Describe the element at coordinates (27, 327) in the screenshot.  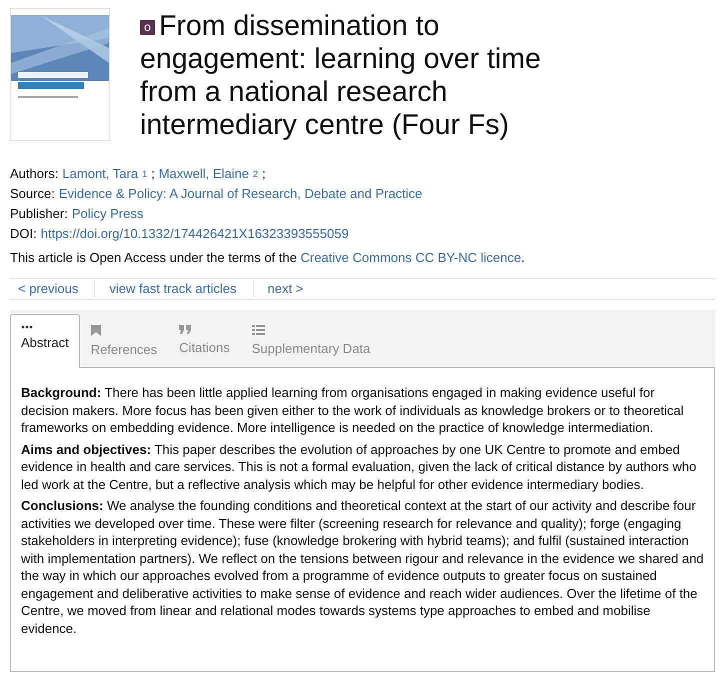
I see `dots-icon` at that location.